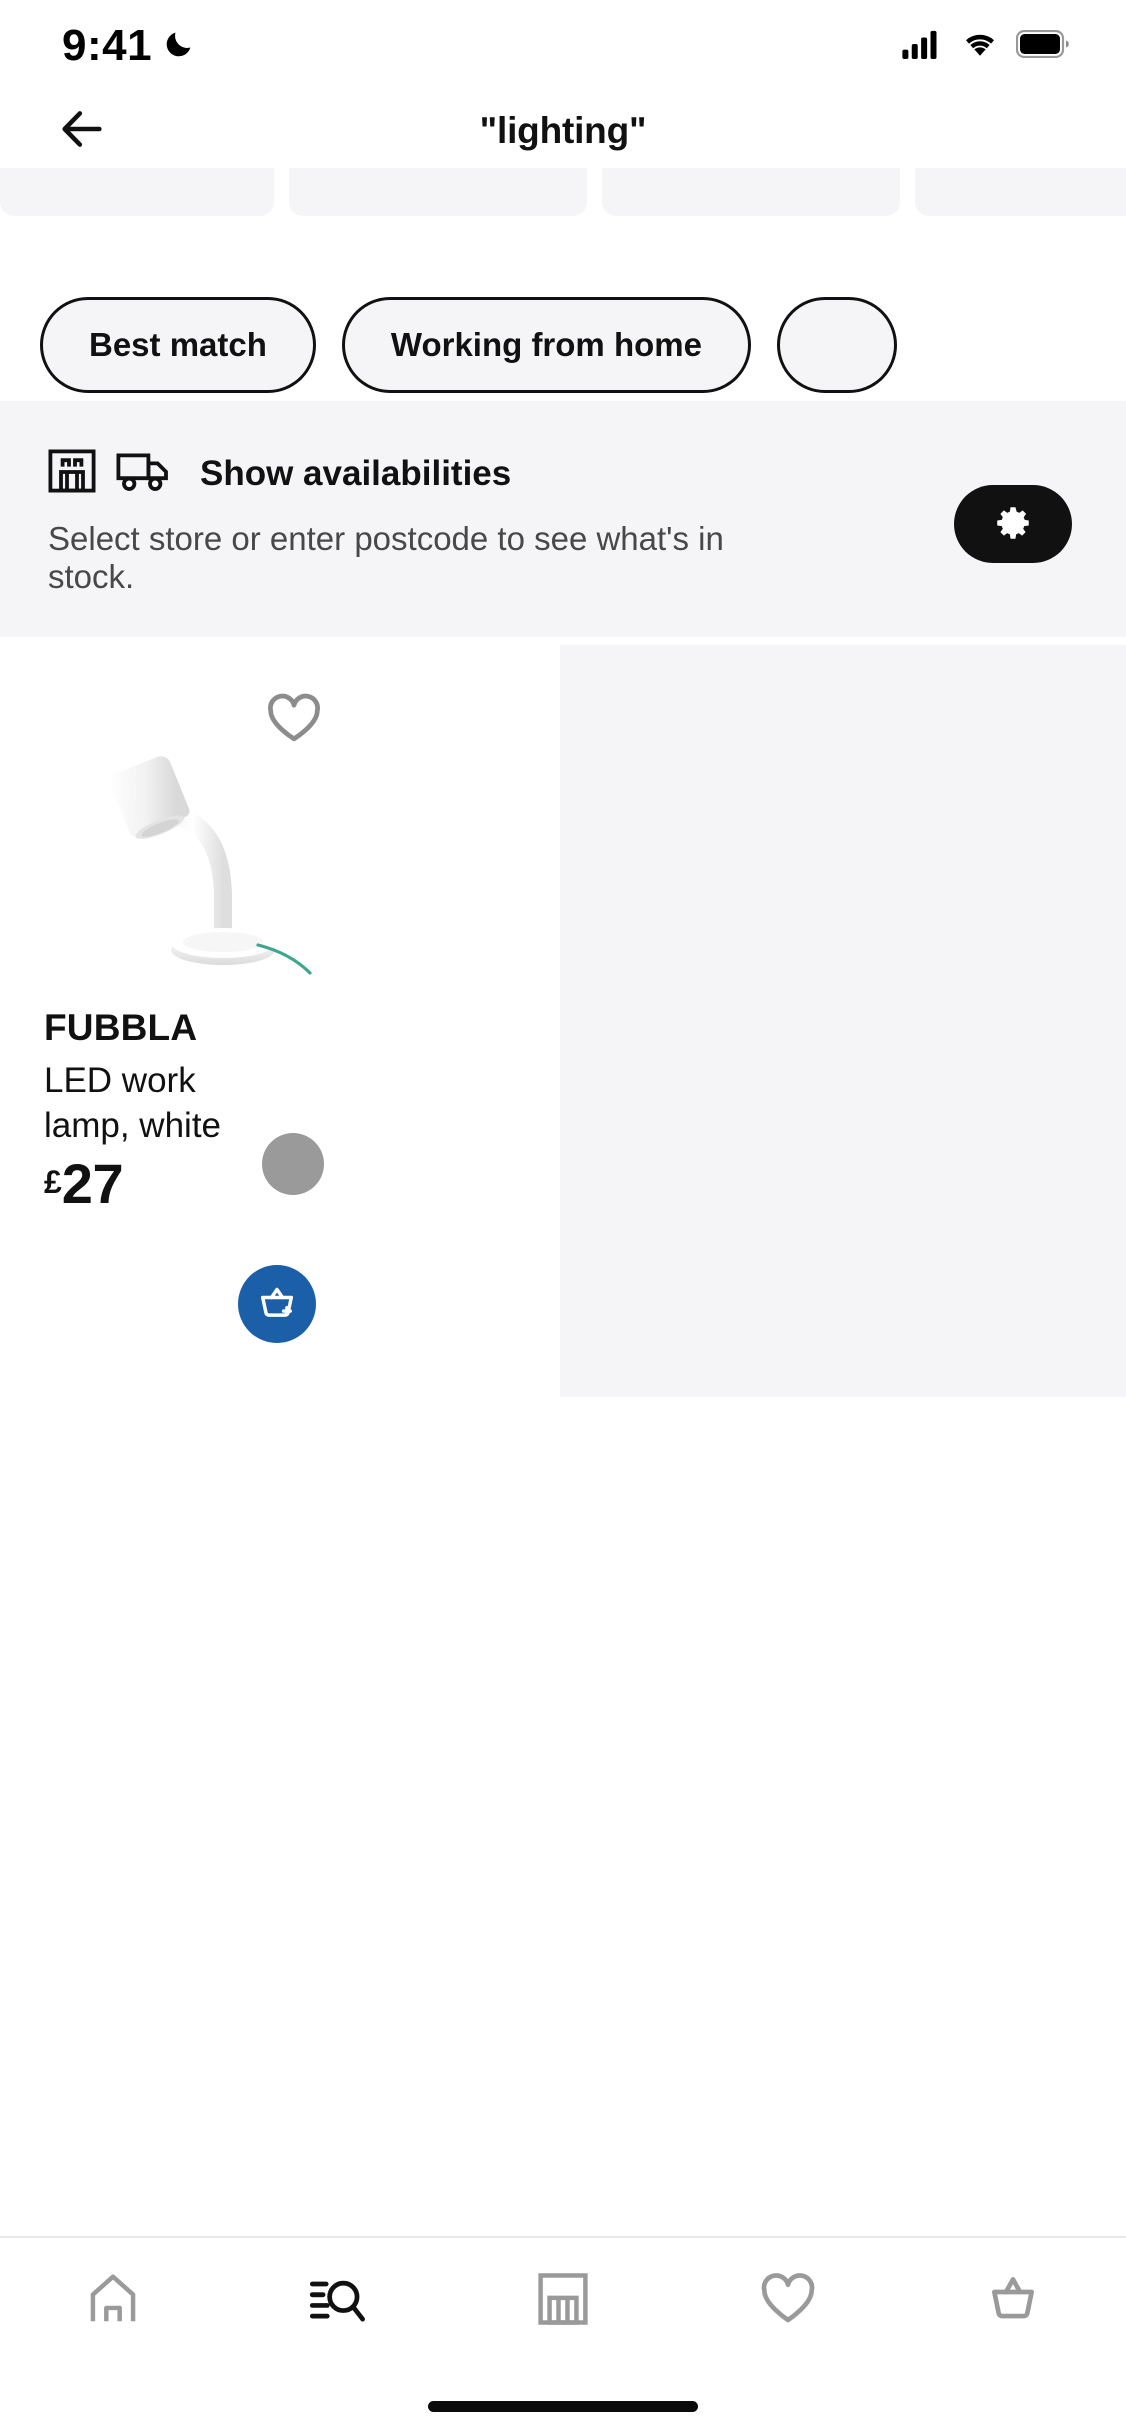 Image resolution: width=1126 pixels, height=2436 pixels. Describe the element at coordinates (980, 46) in the screenshot. I see `wifi-icon` at that location.